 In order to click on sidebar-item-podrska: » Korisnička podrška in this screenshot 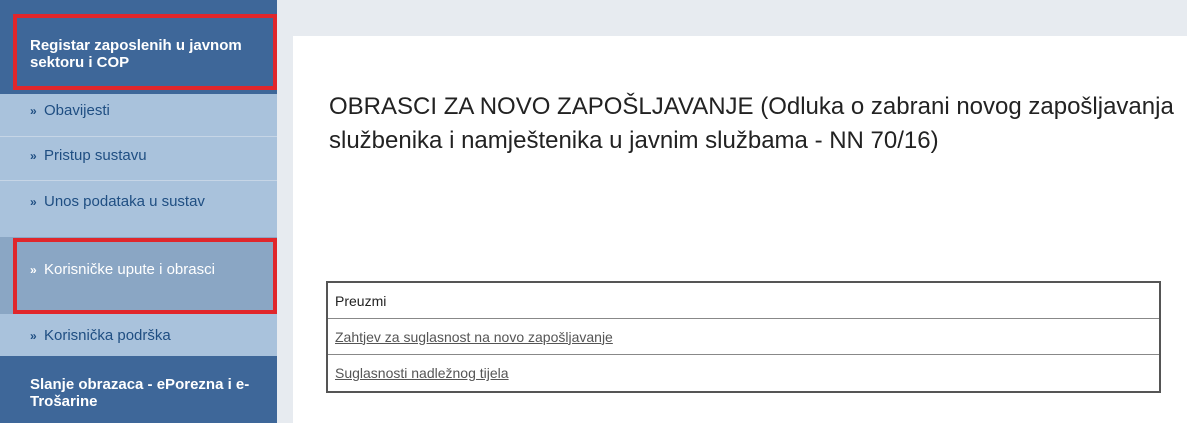, I will do `click(138, 335)`.